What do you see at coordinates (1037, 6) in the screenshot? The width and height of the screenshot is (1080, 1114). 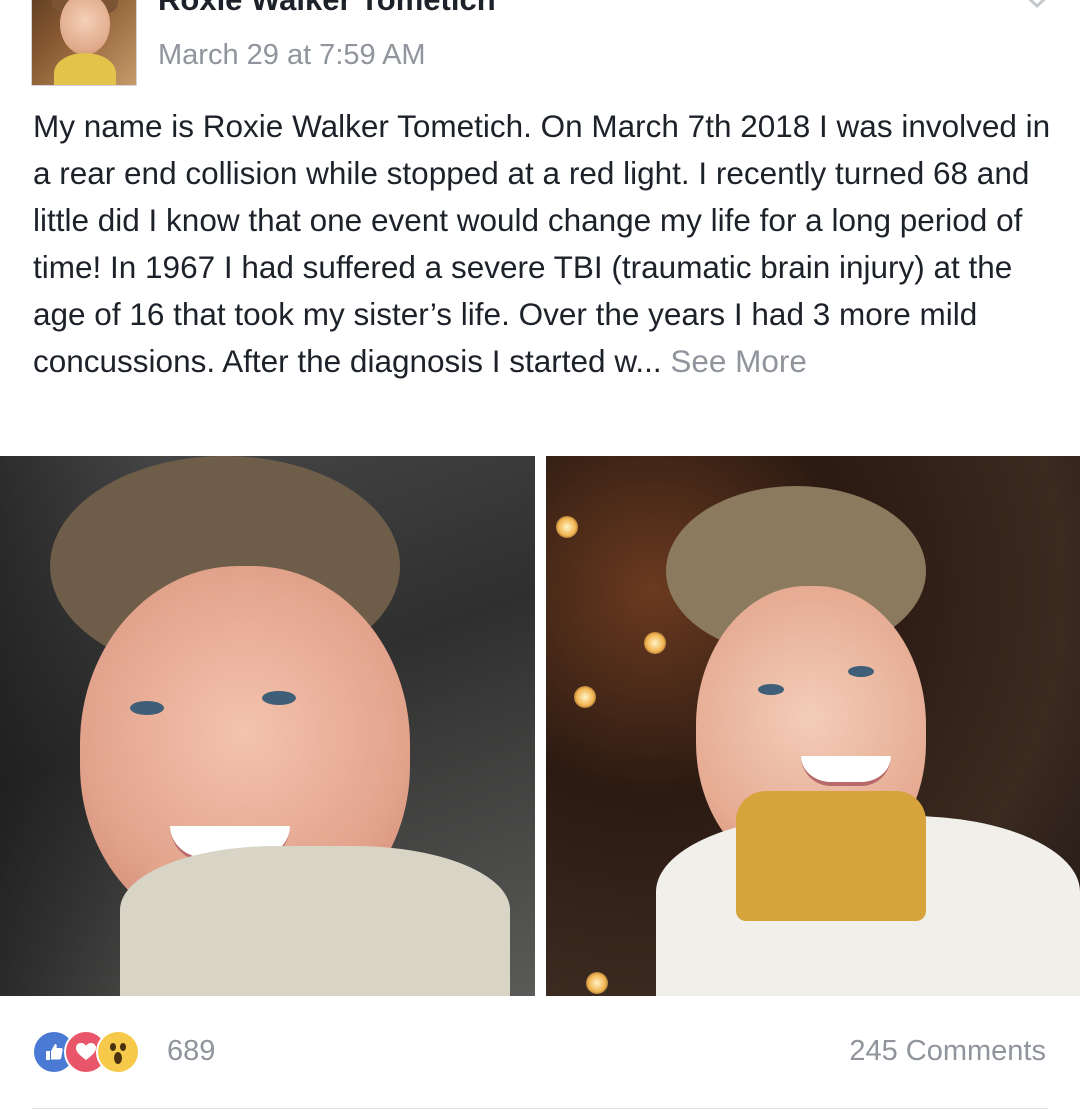 I see `chevron-down-icon` at bounding box center [1037, 6].